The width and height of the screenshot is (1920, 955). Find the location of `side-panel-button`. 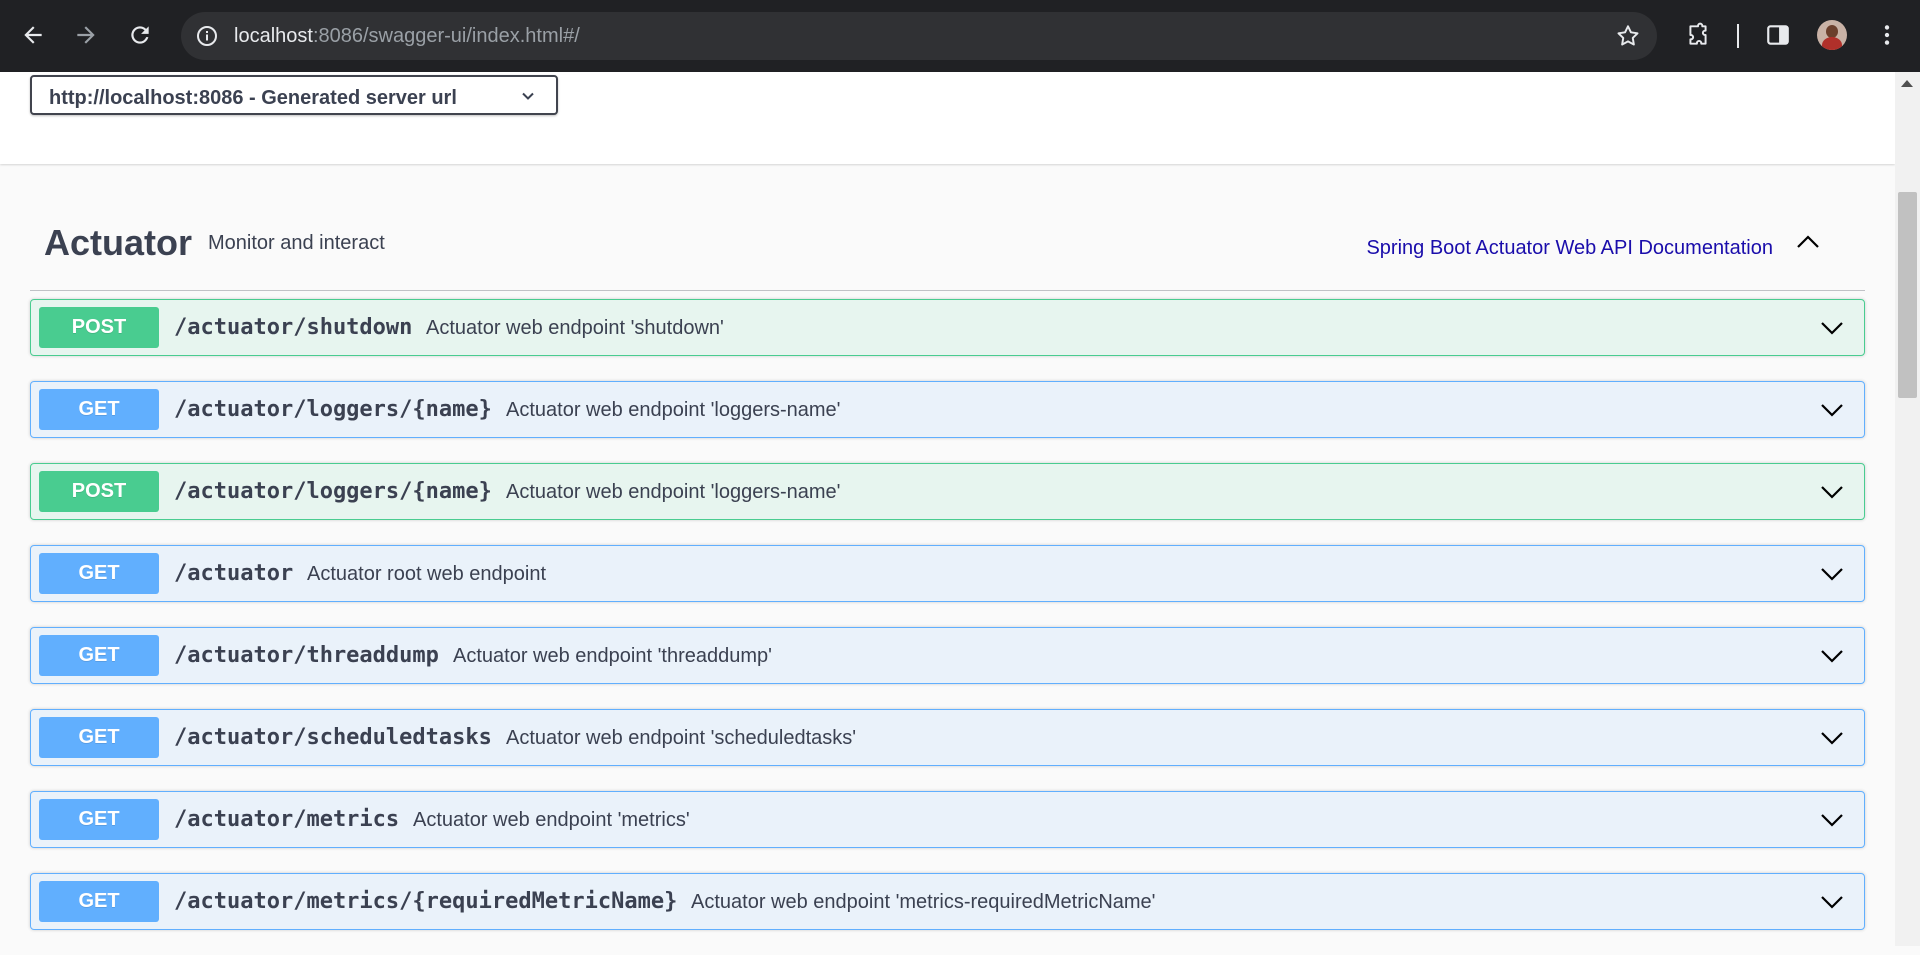

side-panel-button is located at coordinates (1778, 35).